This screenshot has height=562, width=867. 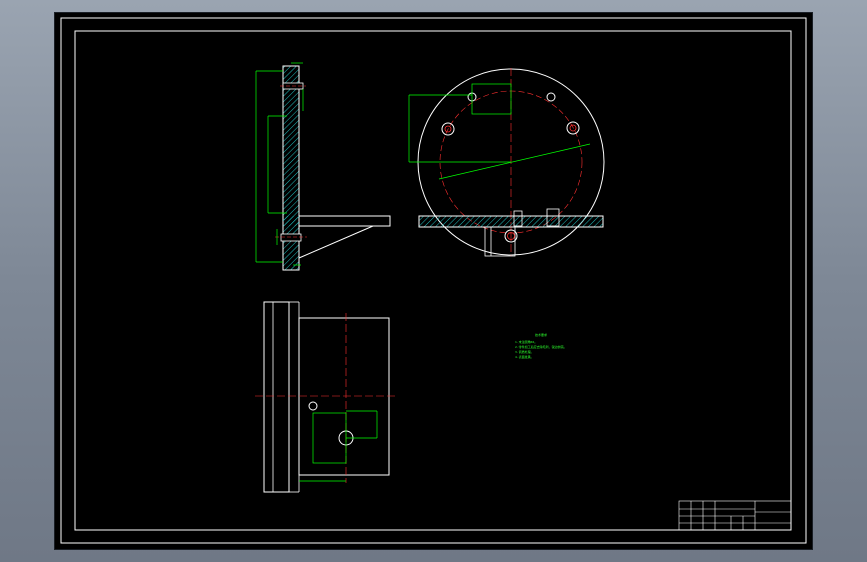 What do you see at coordinates (541, 335) in the screenshot?
I see `tech-notes-title: 技术要求` at bounding box center [541, 335].